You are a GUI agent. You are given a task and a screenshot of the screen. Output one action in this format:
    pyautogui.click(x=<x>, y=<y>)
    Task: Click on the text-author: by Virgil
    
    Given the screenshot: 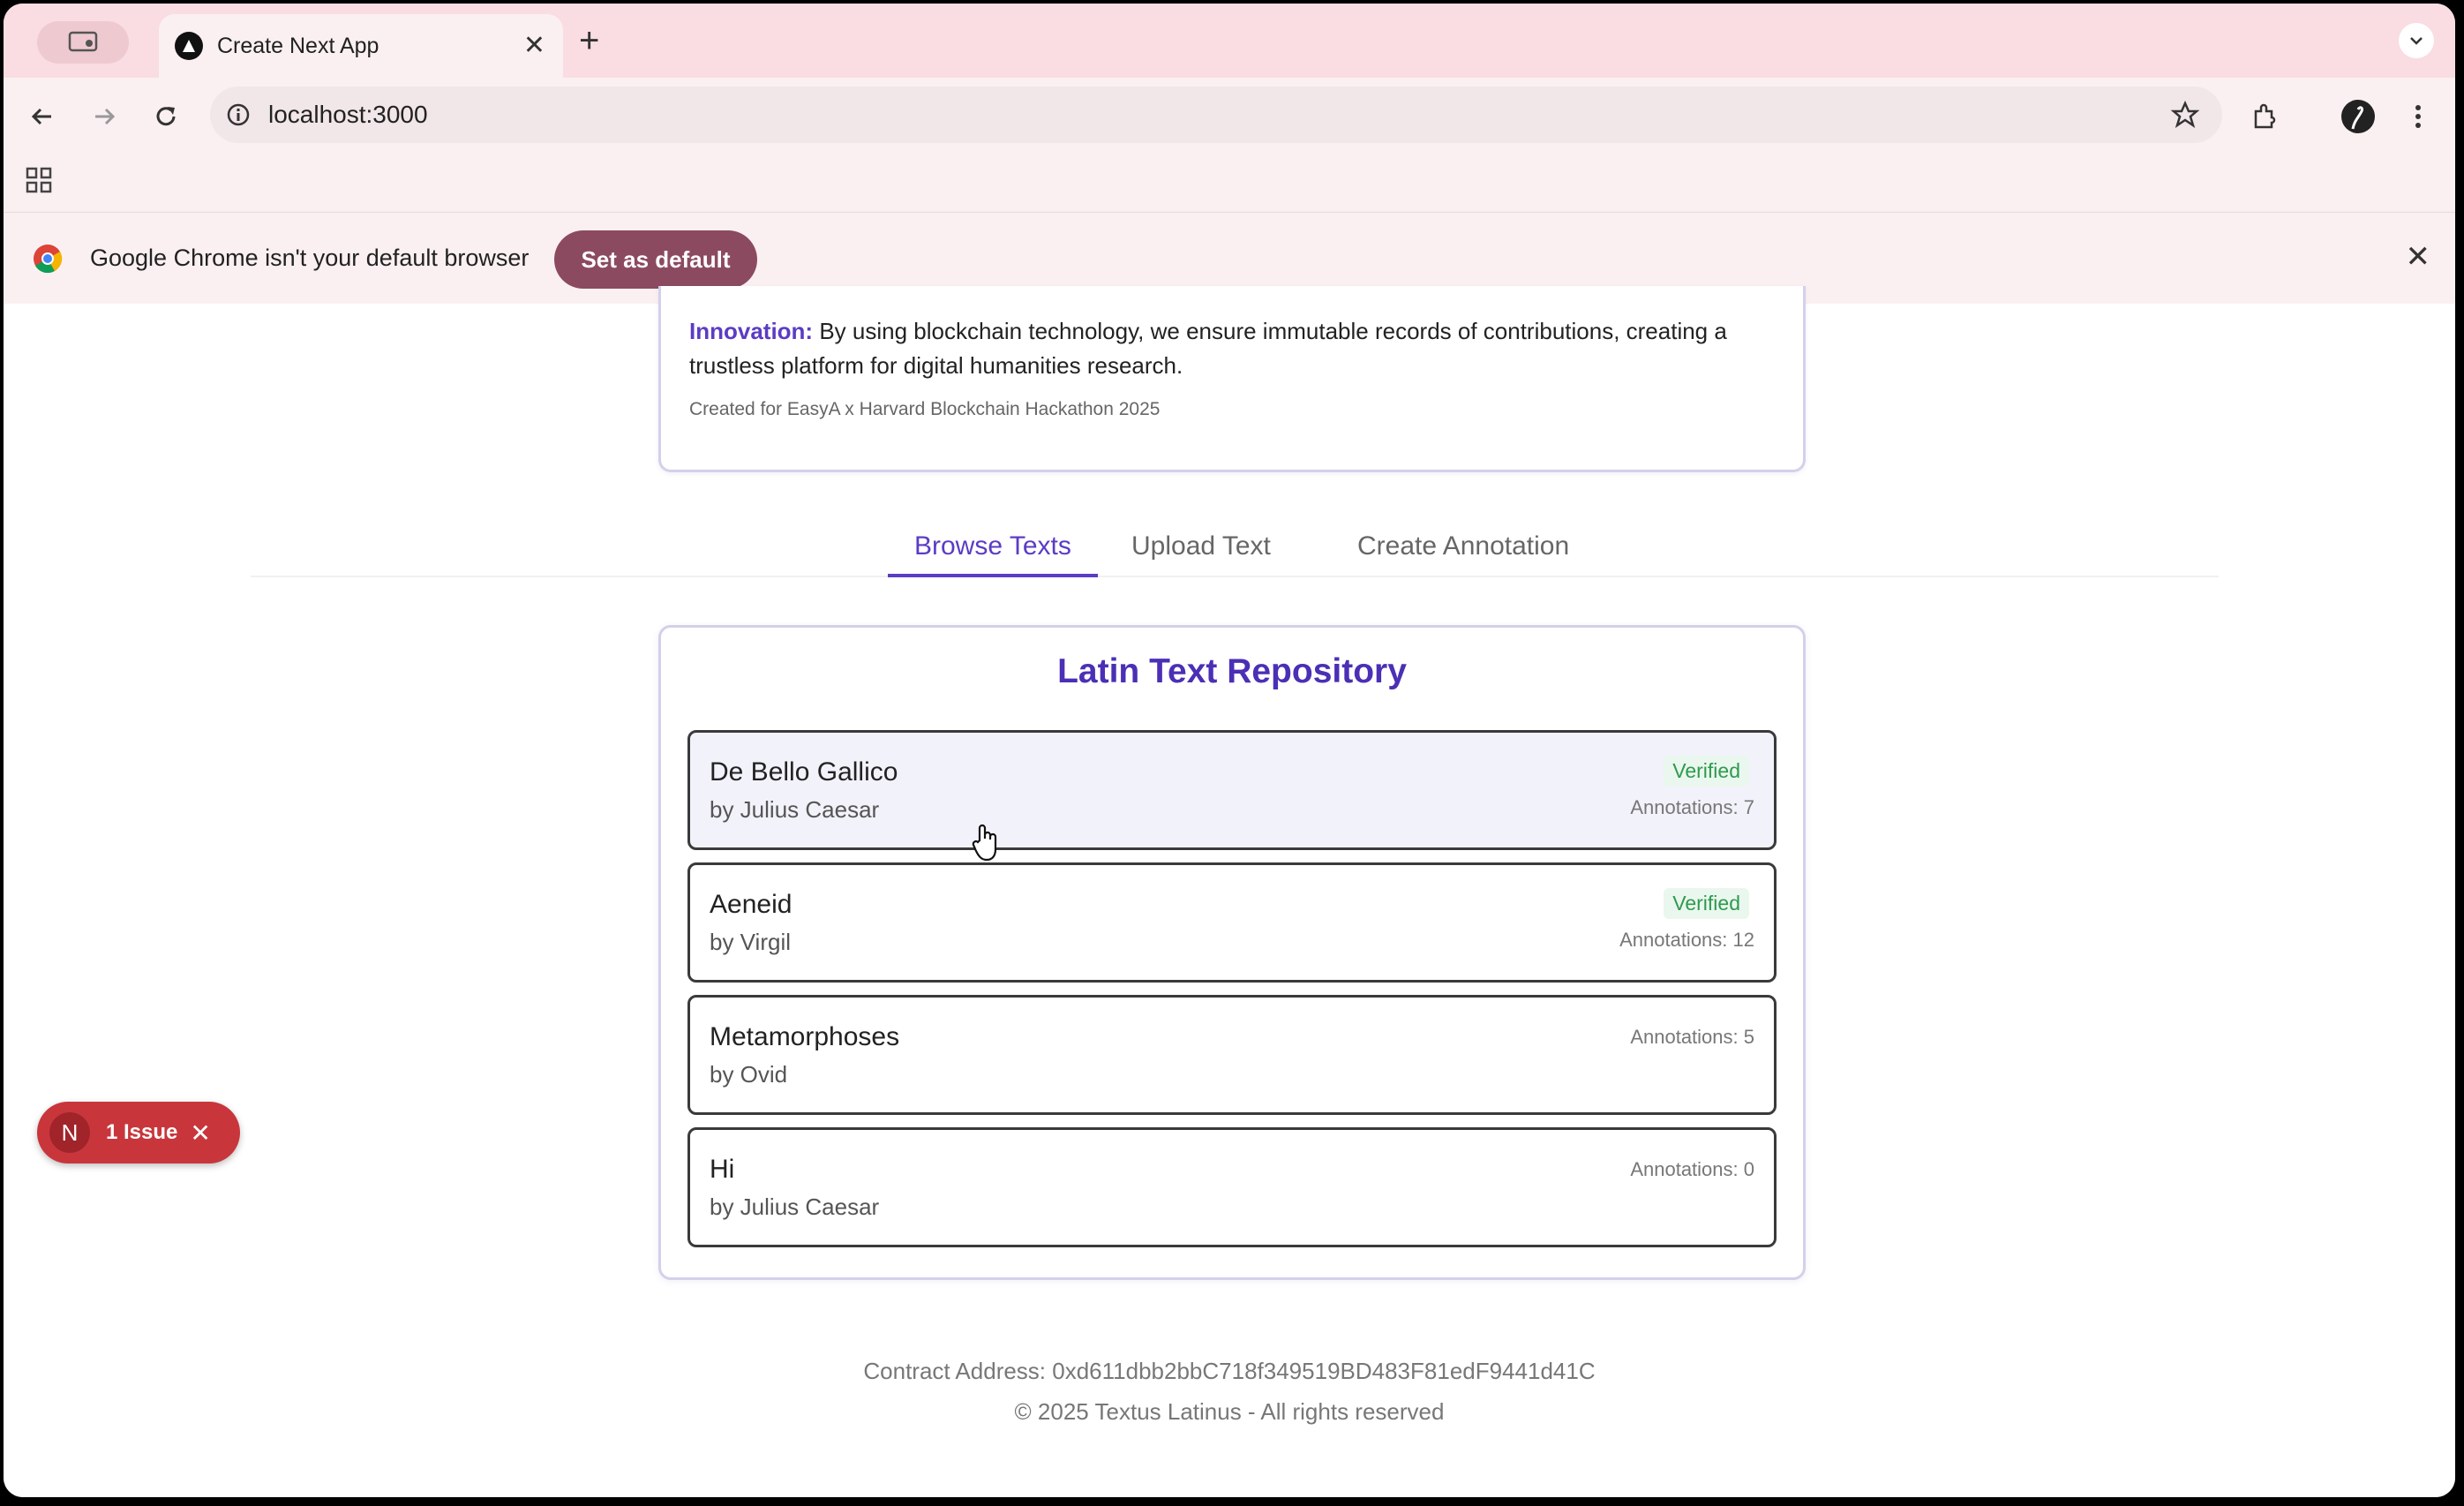 What is the action you would take?
    pyautogui.click(x=751, y=942)
    